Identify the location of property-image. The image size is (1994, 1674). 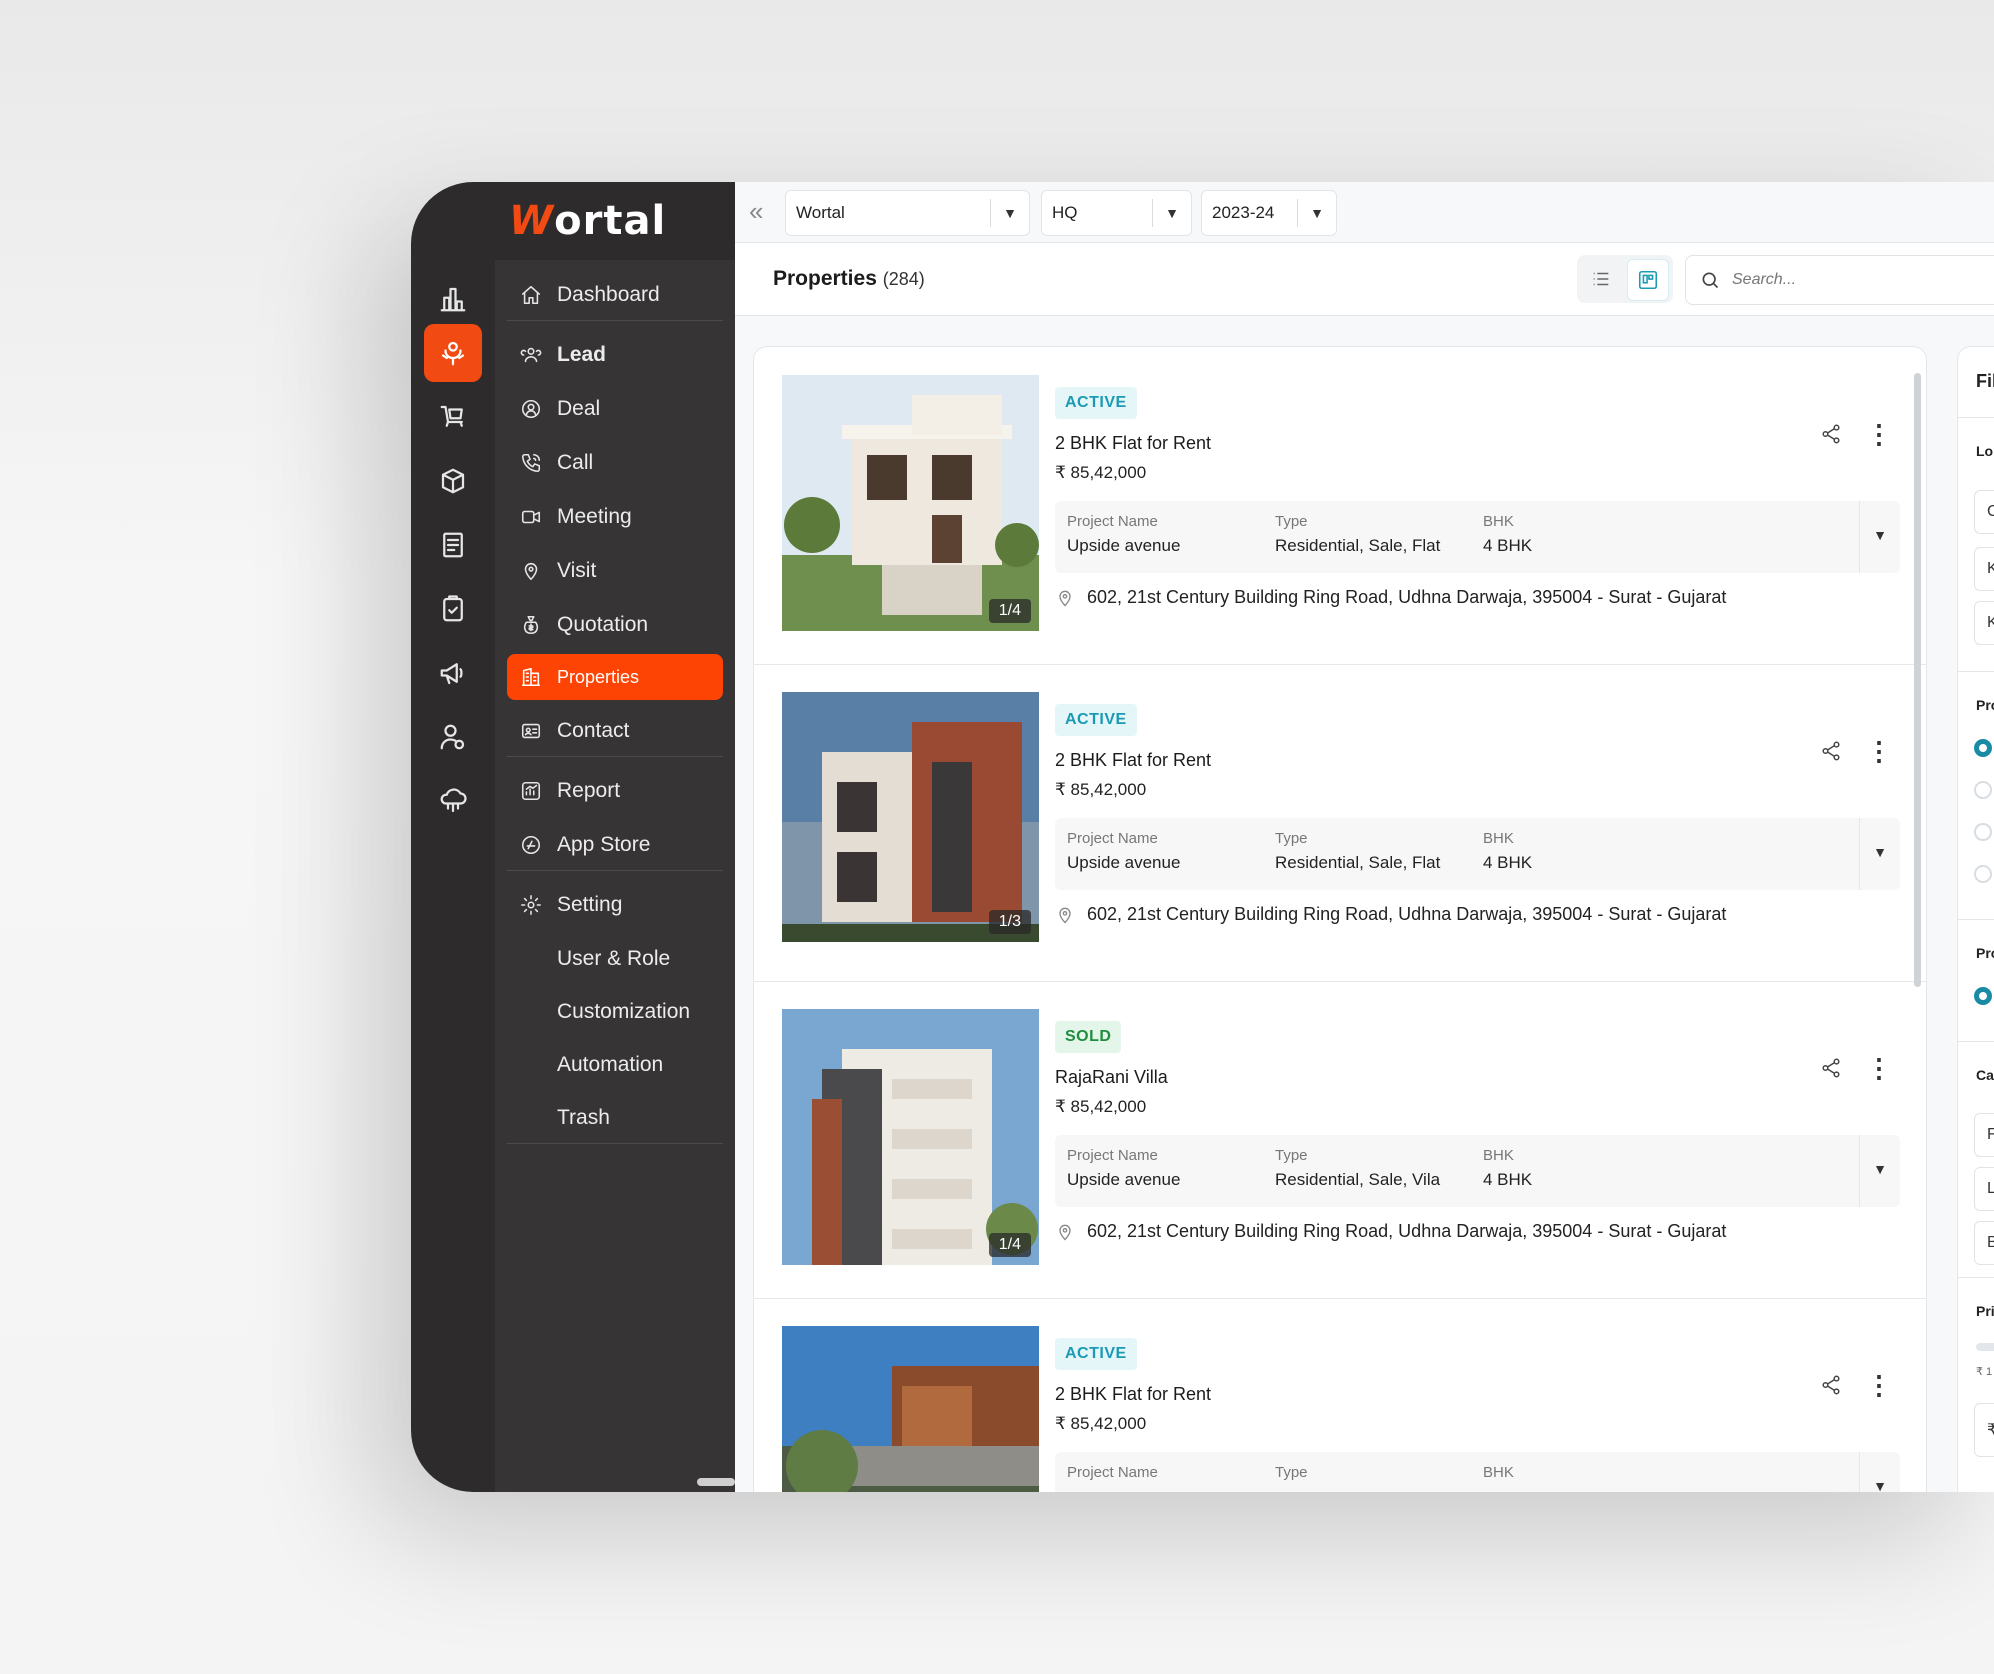
(910, 1409).